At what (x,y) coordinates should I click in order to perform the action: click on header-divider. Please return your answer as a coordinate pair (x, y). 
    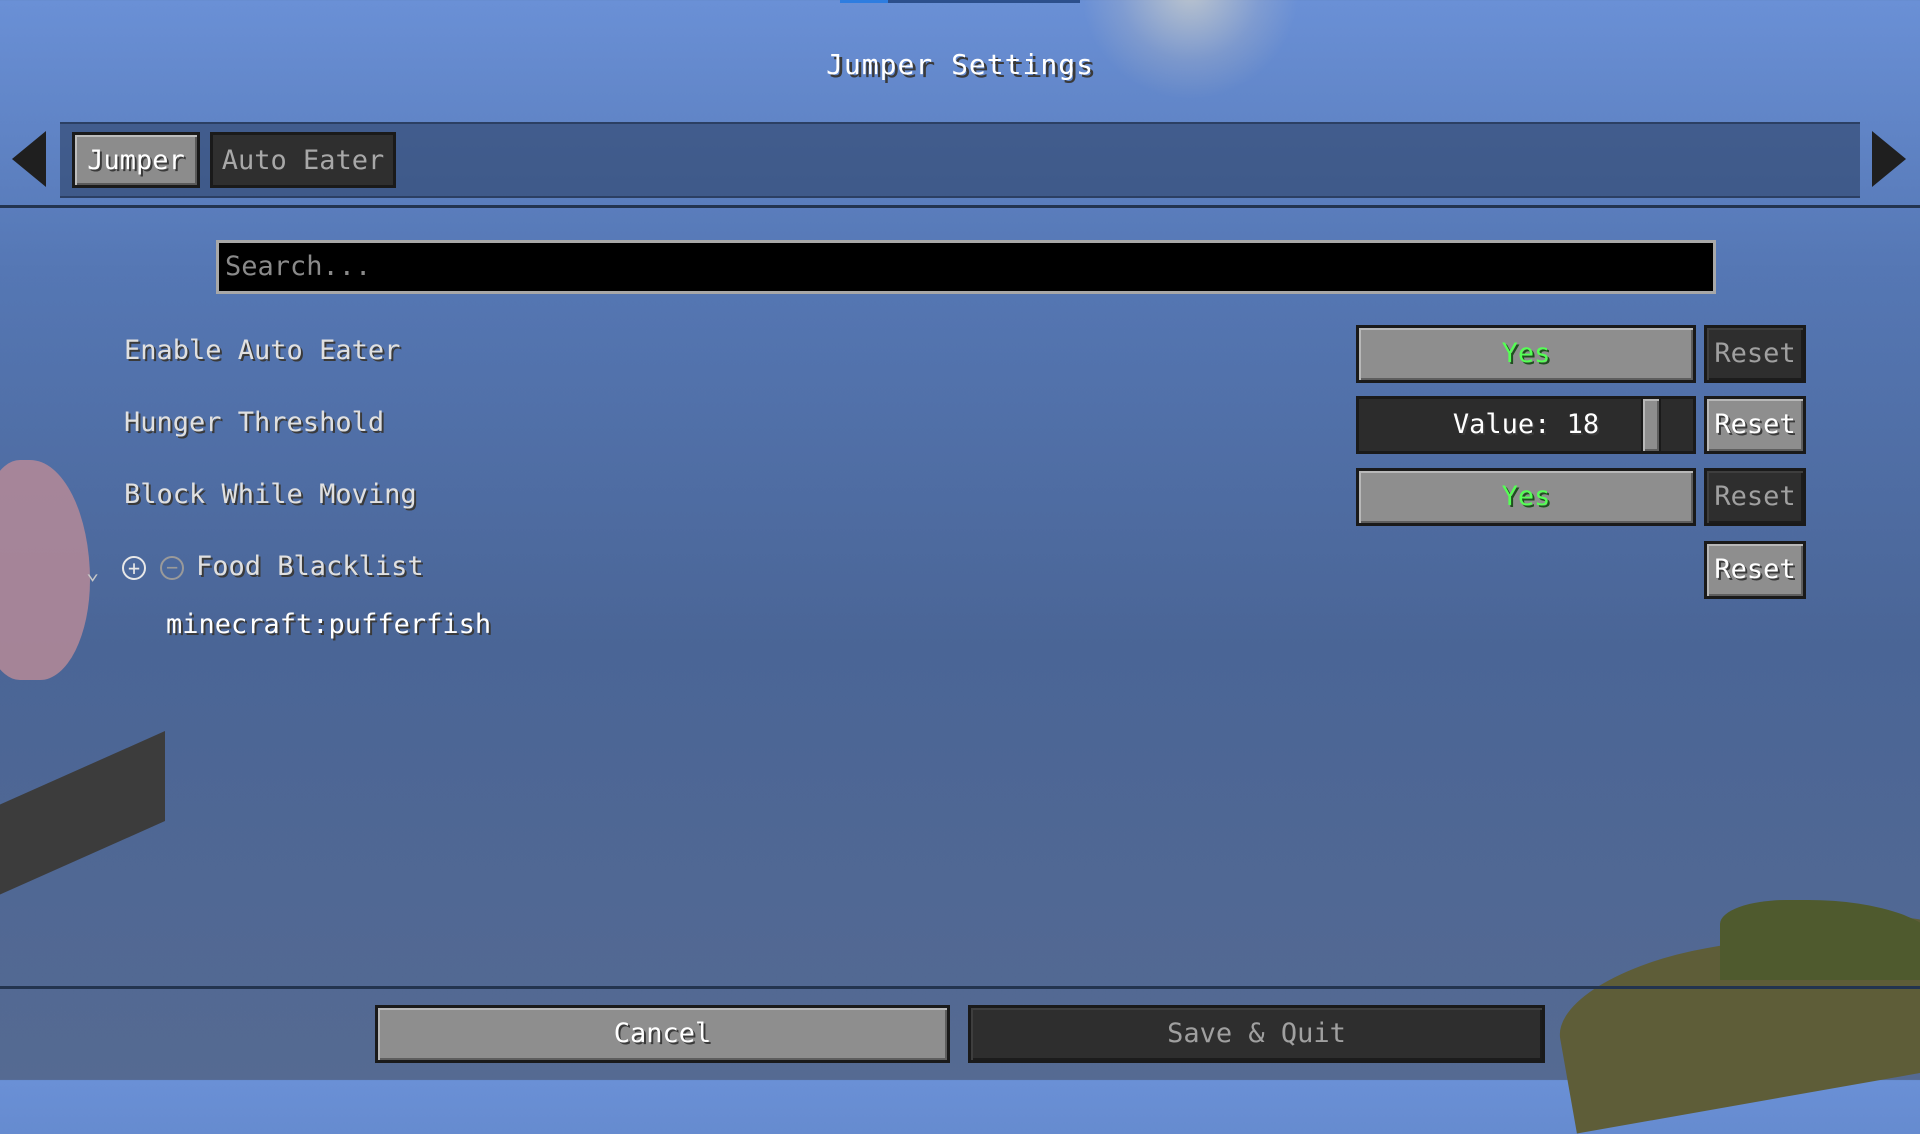
    Looking at the image, I should click on (960, 206).